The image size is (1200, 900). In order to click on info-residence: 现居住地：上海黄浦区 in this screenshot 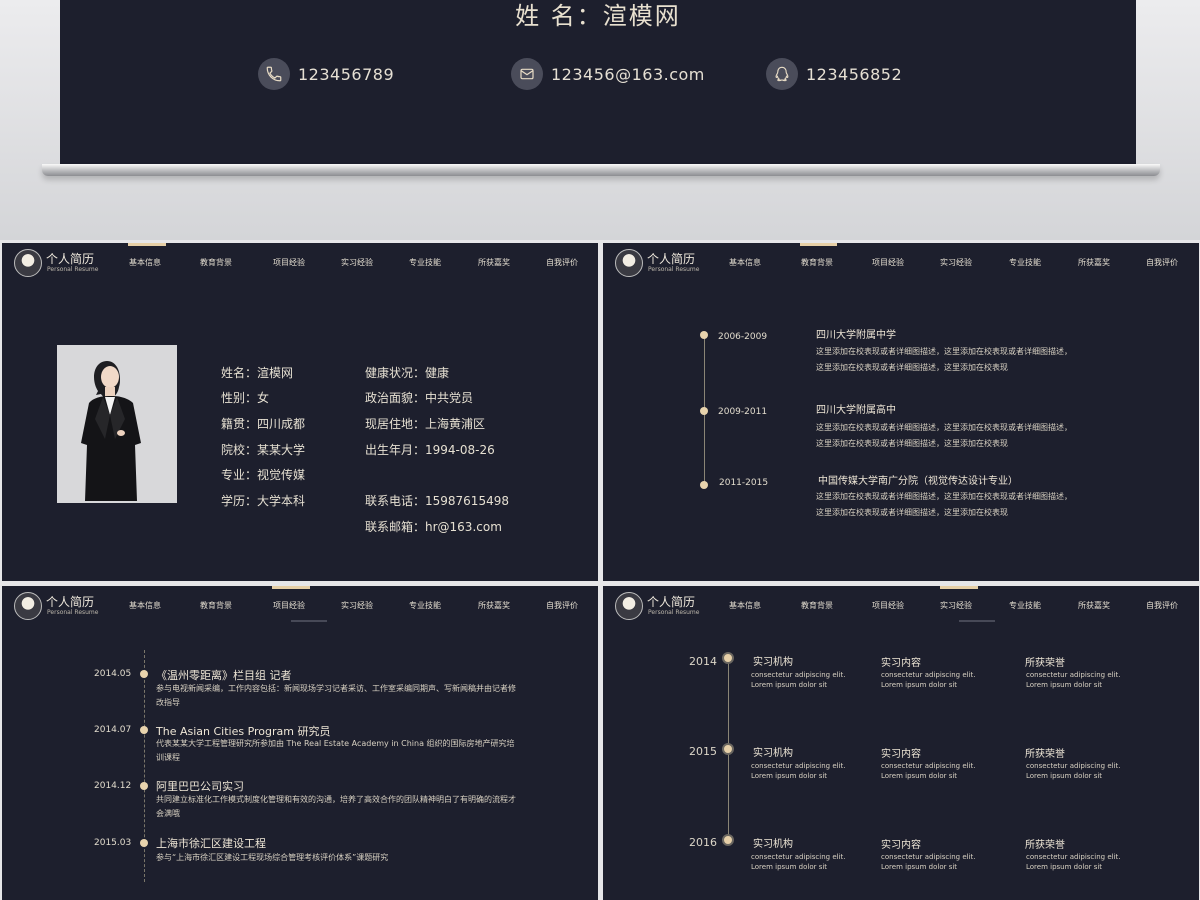, I will do `click(425, 424)`.